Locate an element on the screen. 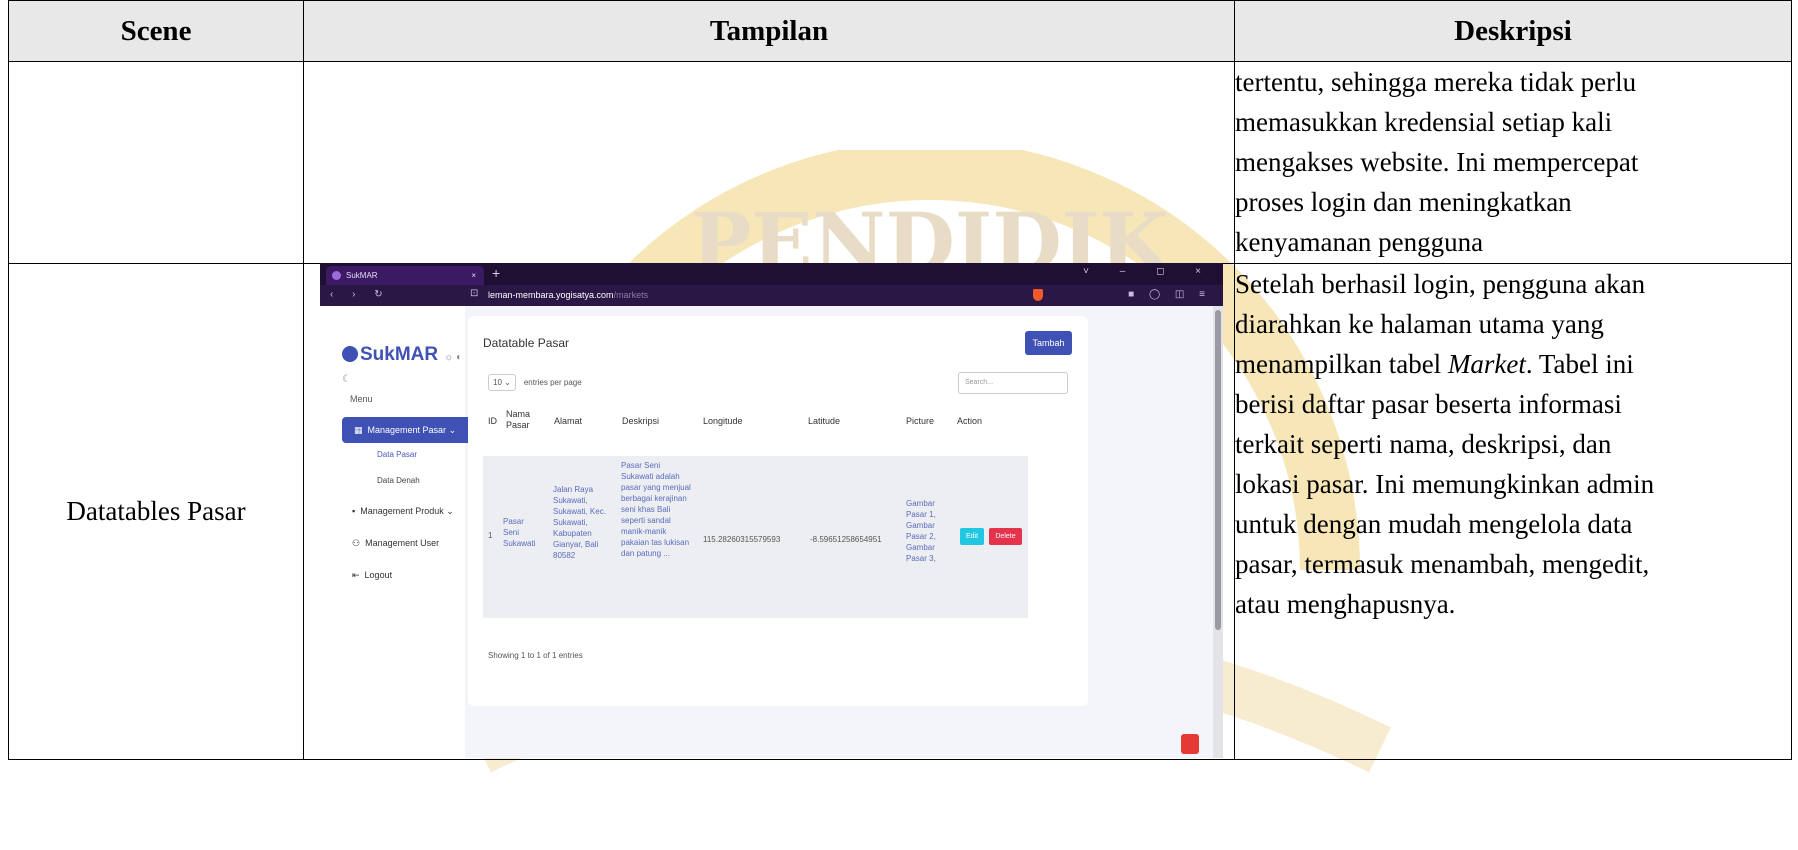 Image resolution: width=1798 pixels, height=850 pixels. window-controls-icon: ˅ – ◻ × is located at coordinates (1149, 271).